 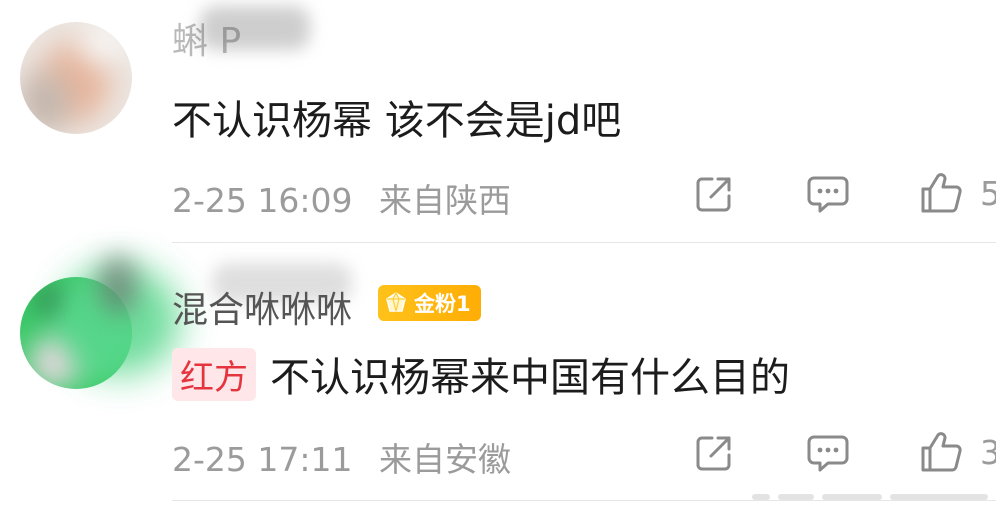 I want to click on comment-text: 不认识杨幂来中国有什么目的, so click(x=530, y=378).